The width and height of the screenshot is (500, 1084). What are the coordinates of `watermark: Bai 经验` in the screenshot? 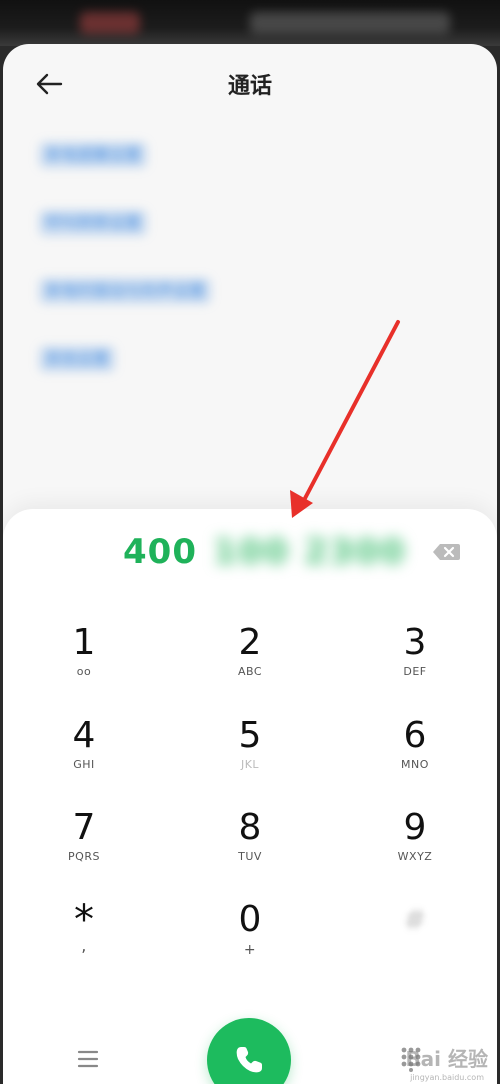 It's located at (446, 1059).